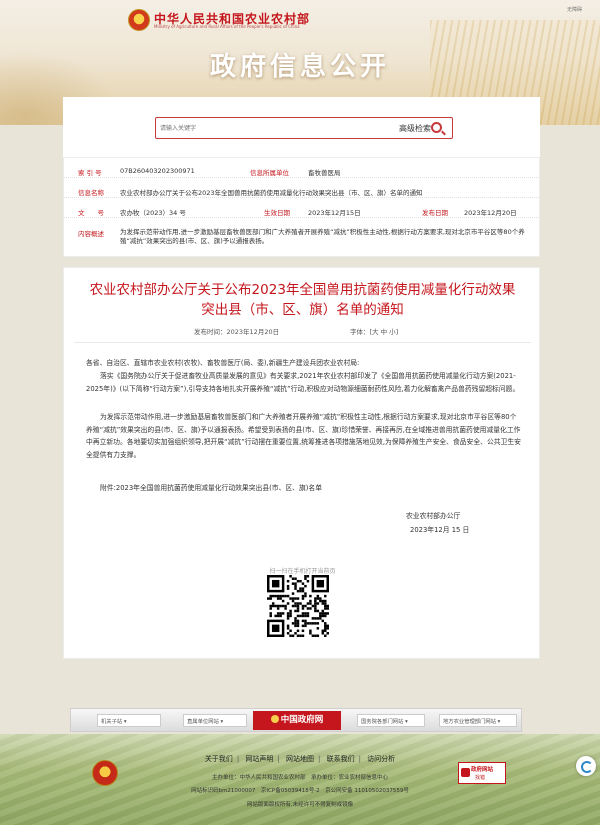 The width and height of the screenshot is (600, 825). What do you see at coordinates (440, 530) in the screenshot?
I see `sign-date: 2023年12月 15 日` at bounding box center [440, 530].